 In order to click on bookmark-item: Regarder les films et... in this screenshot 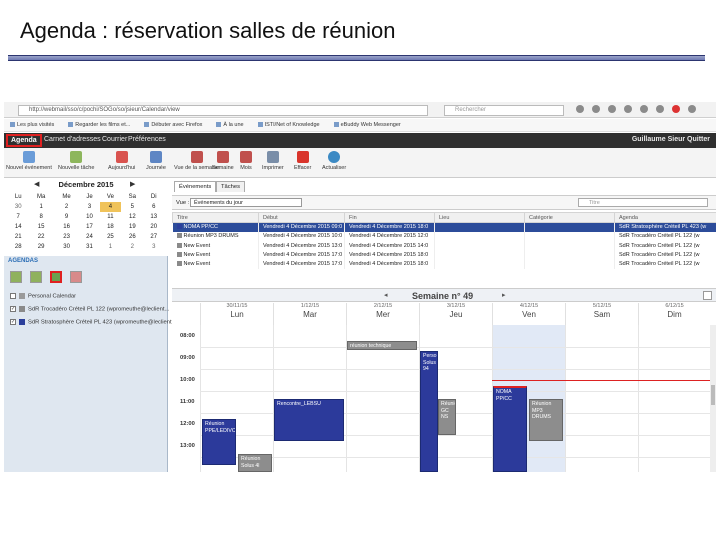, I will do `click(99, 125)`.